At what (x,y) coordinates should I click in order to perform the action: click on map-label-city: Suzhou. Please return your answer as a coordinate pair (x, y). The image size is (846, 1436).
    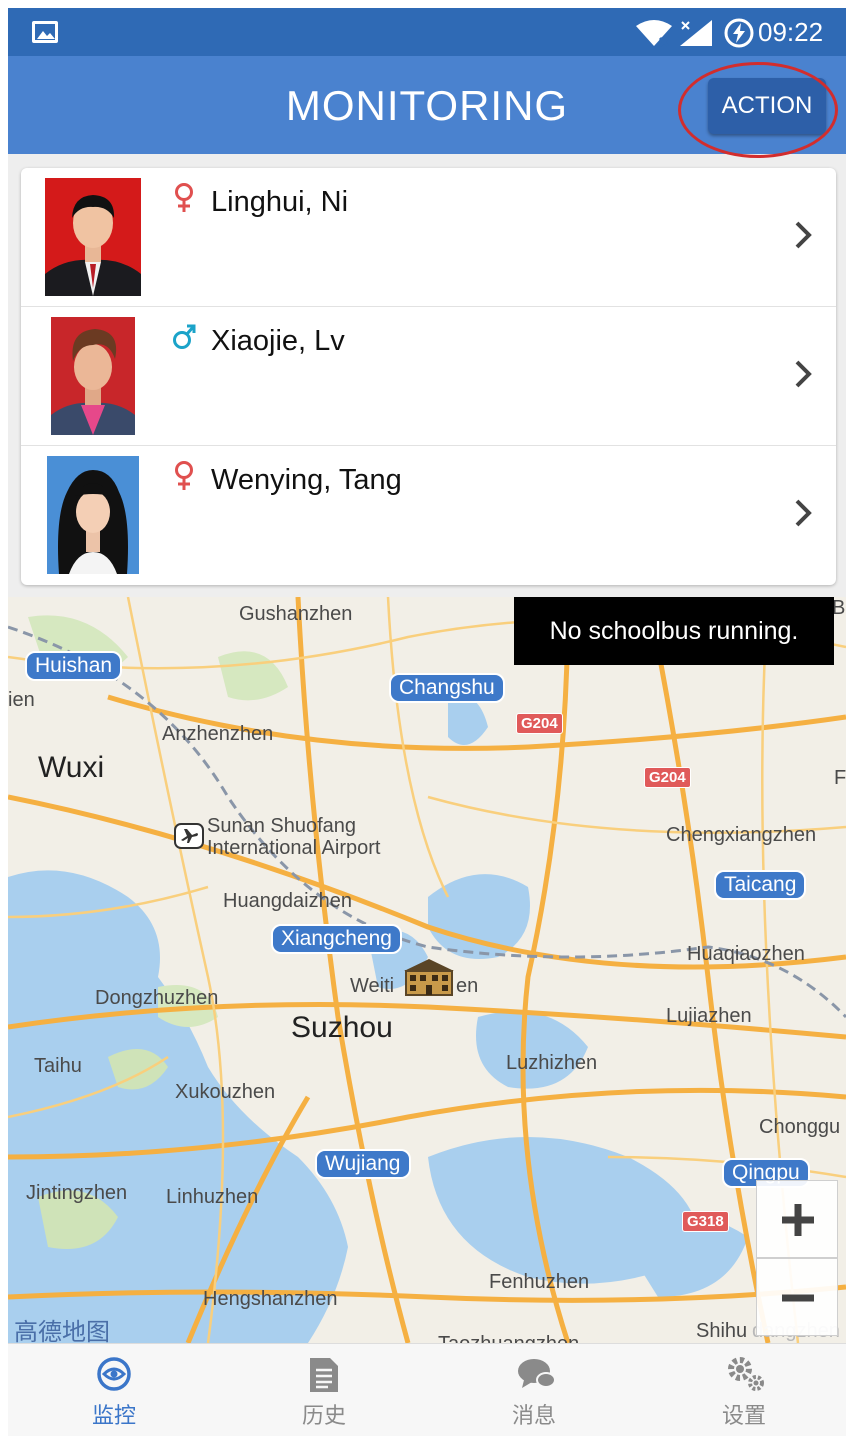
    Looking at the image, I should click on (342, 1027).